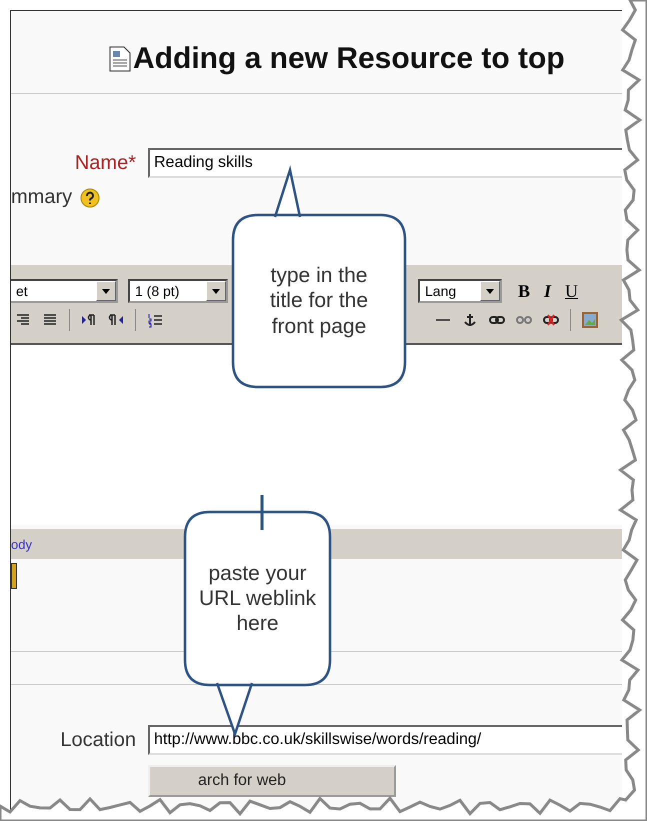 The width and height of the screenshot is (647, 821). Describe the element at coordinates (548, 291) in the screenshot. I see `italic-button: I` at that location.